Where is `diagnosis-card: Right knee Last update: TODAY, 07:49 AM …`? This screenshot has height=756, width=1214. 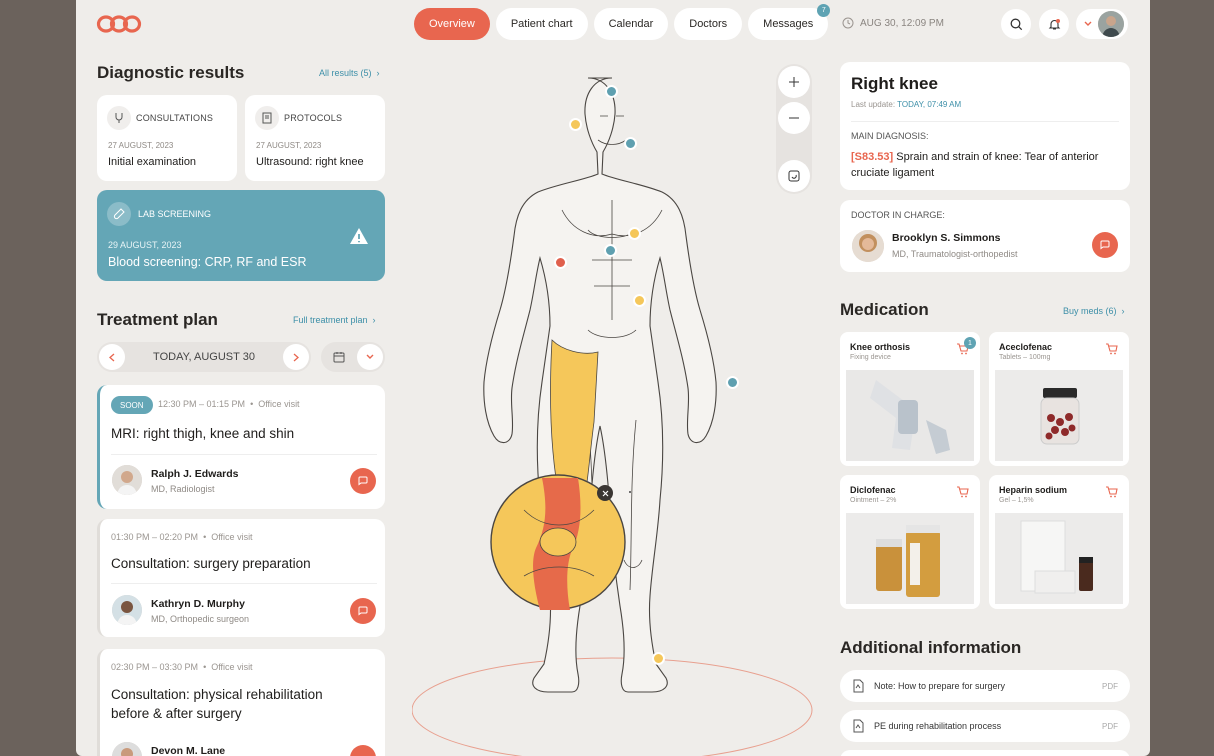 diagnosis-card: Right knee Last update: TODAY, 07:49 AM … is located at coordinates (985, 126).